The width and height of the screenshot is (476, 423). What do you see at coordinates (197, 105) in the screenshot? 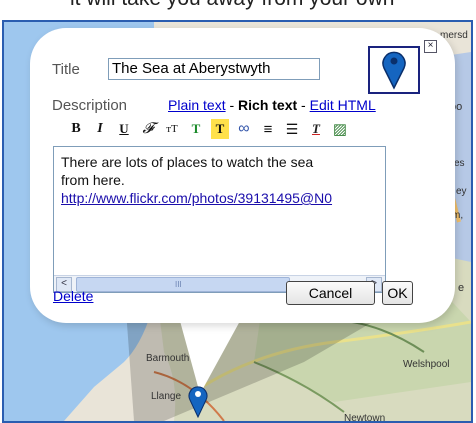
I see `plain-text-link: Plain text` at bounding box center [197, 105].